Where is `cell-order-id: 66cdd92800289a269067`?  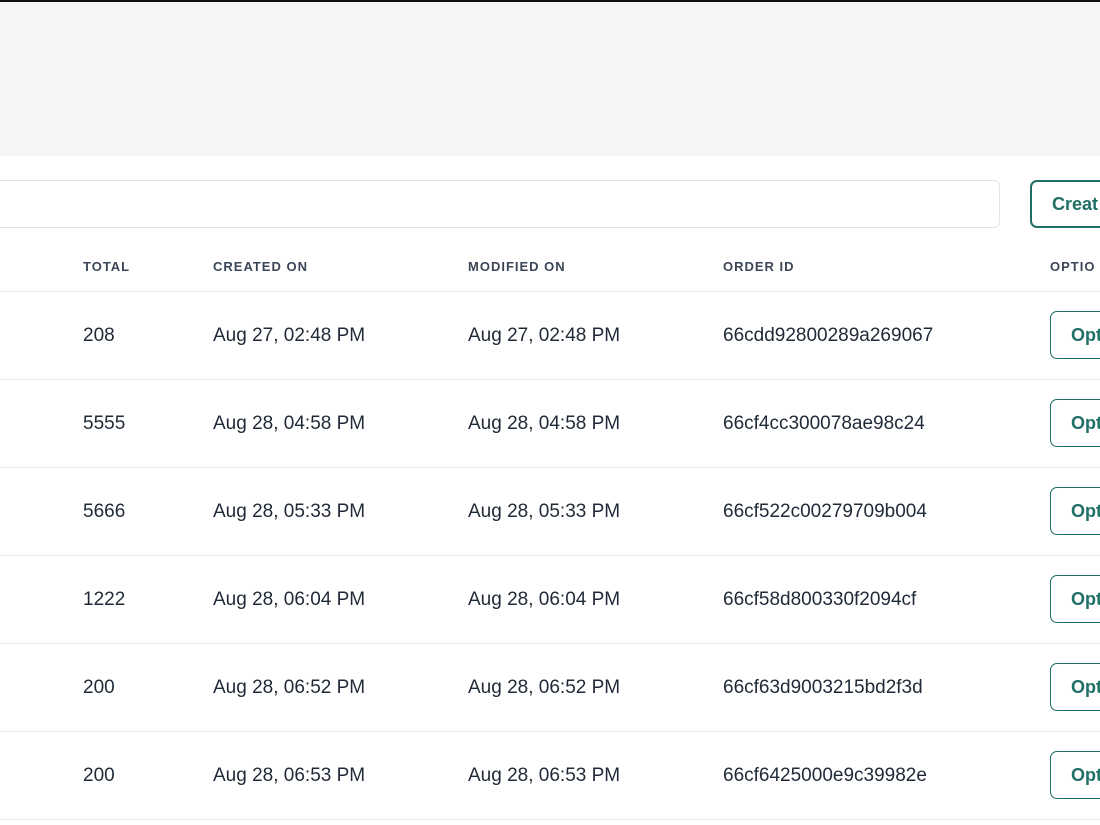
cell-order-id: 66cdd92800289a269067 is located at coordinates (828, 335).